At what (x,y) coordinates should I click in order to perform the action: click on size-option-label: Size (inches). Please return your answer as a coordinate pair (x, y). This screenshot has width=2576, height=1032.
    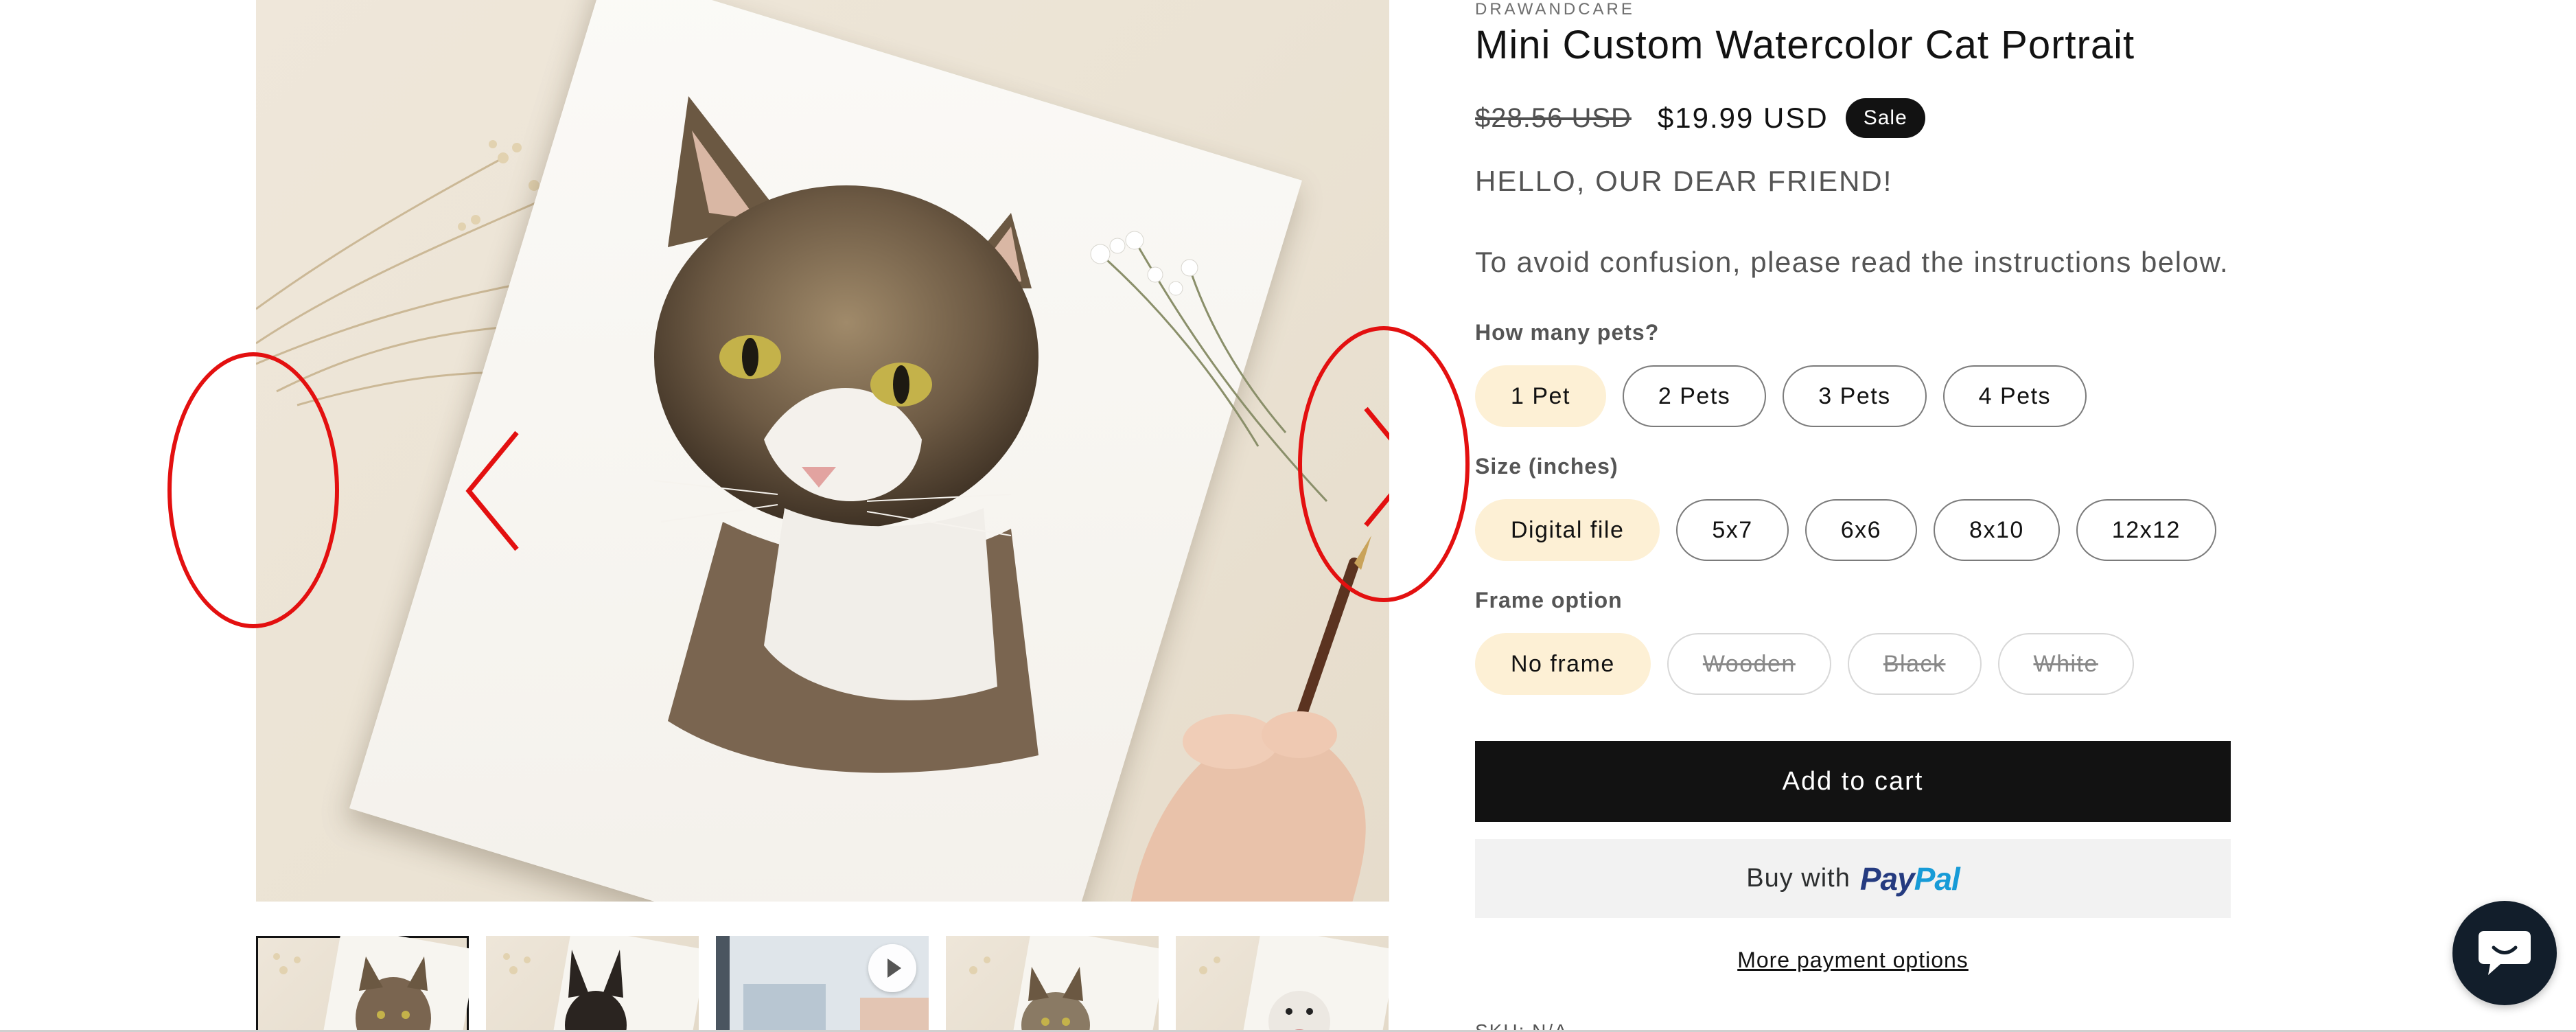
    Looking at the image, I should click on (1546, 466).